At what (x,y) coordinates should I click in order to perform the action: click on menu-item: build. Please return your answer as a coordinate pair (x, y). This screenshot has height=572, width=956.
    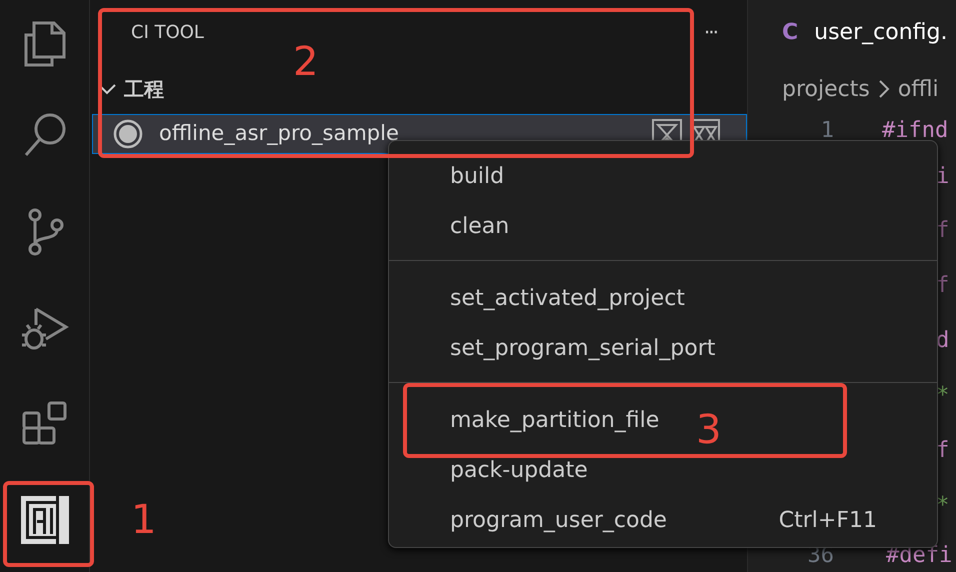
    Looking at the image, I should click on (477, 176).